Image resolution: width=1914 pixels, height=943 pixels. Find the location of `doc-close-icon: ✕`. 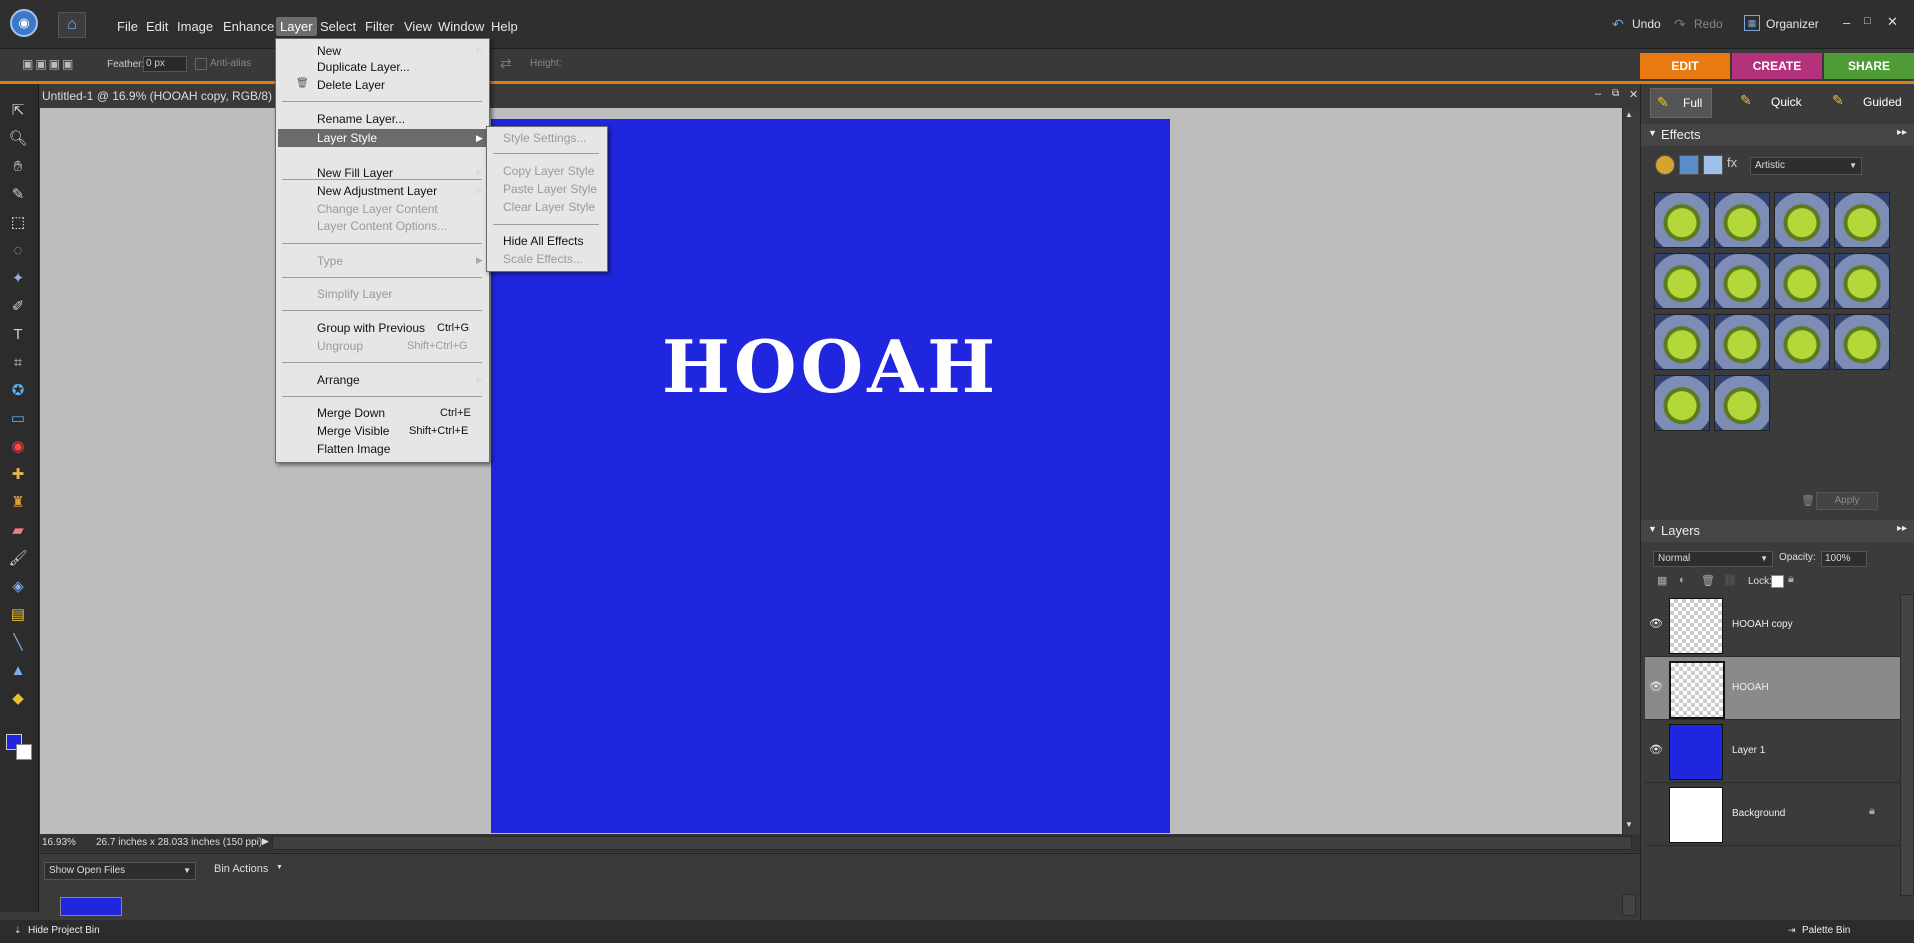

doc-close-icon: ✕ is located at coordinates (1633, 94).